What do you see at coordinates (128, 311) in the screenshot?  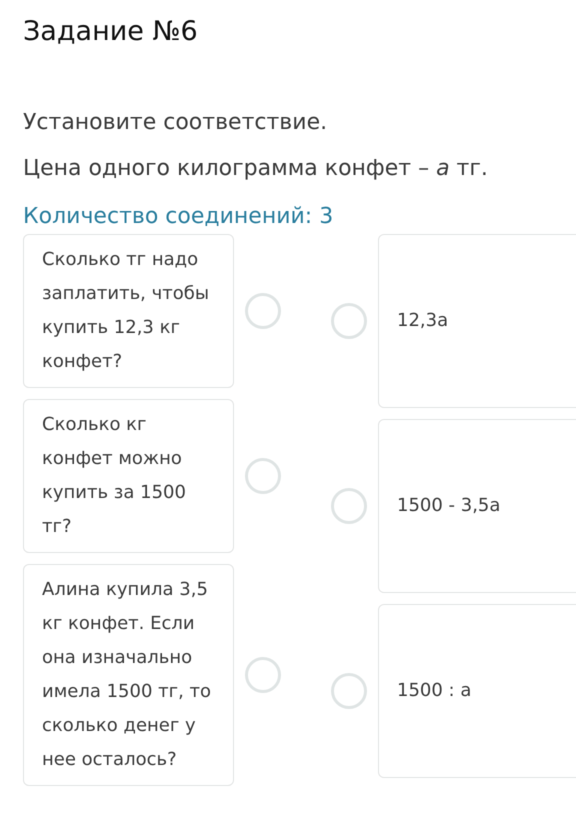 I see `question-card: Сколько тг надо заплатить, чтобы купить 12,3 кг конфет?` at bounding box center [128, 311].